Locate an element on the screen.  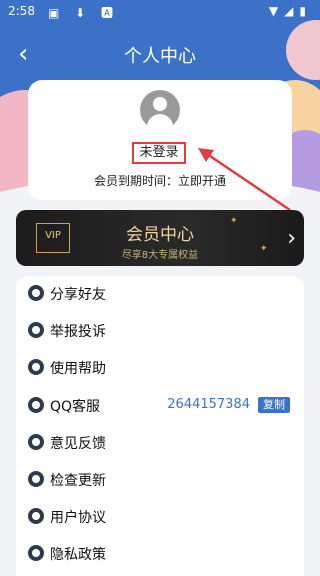
login-status: 未登录 is located at coordinates (159, 153).